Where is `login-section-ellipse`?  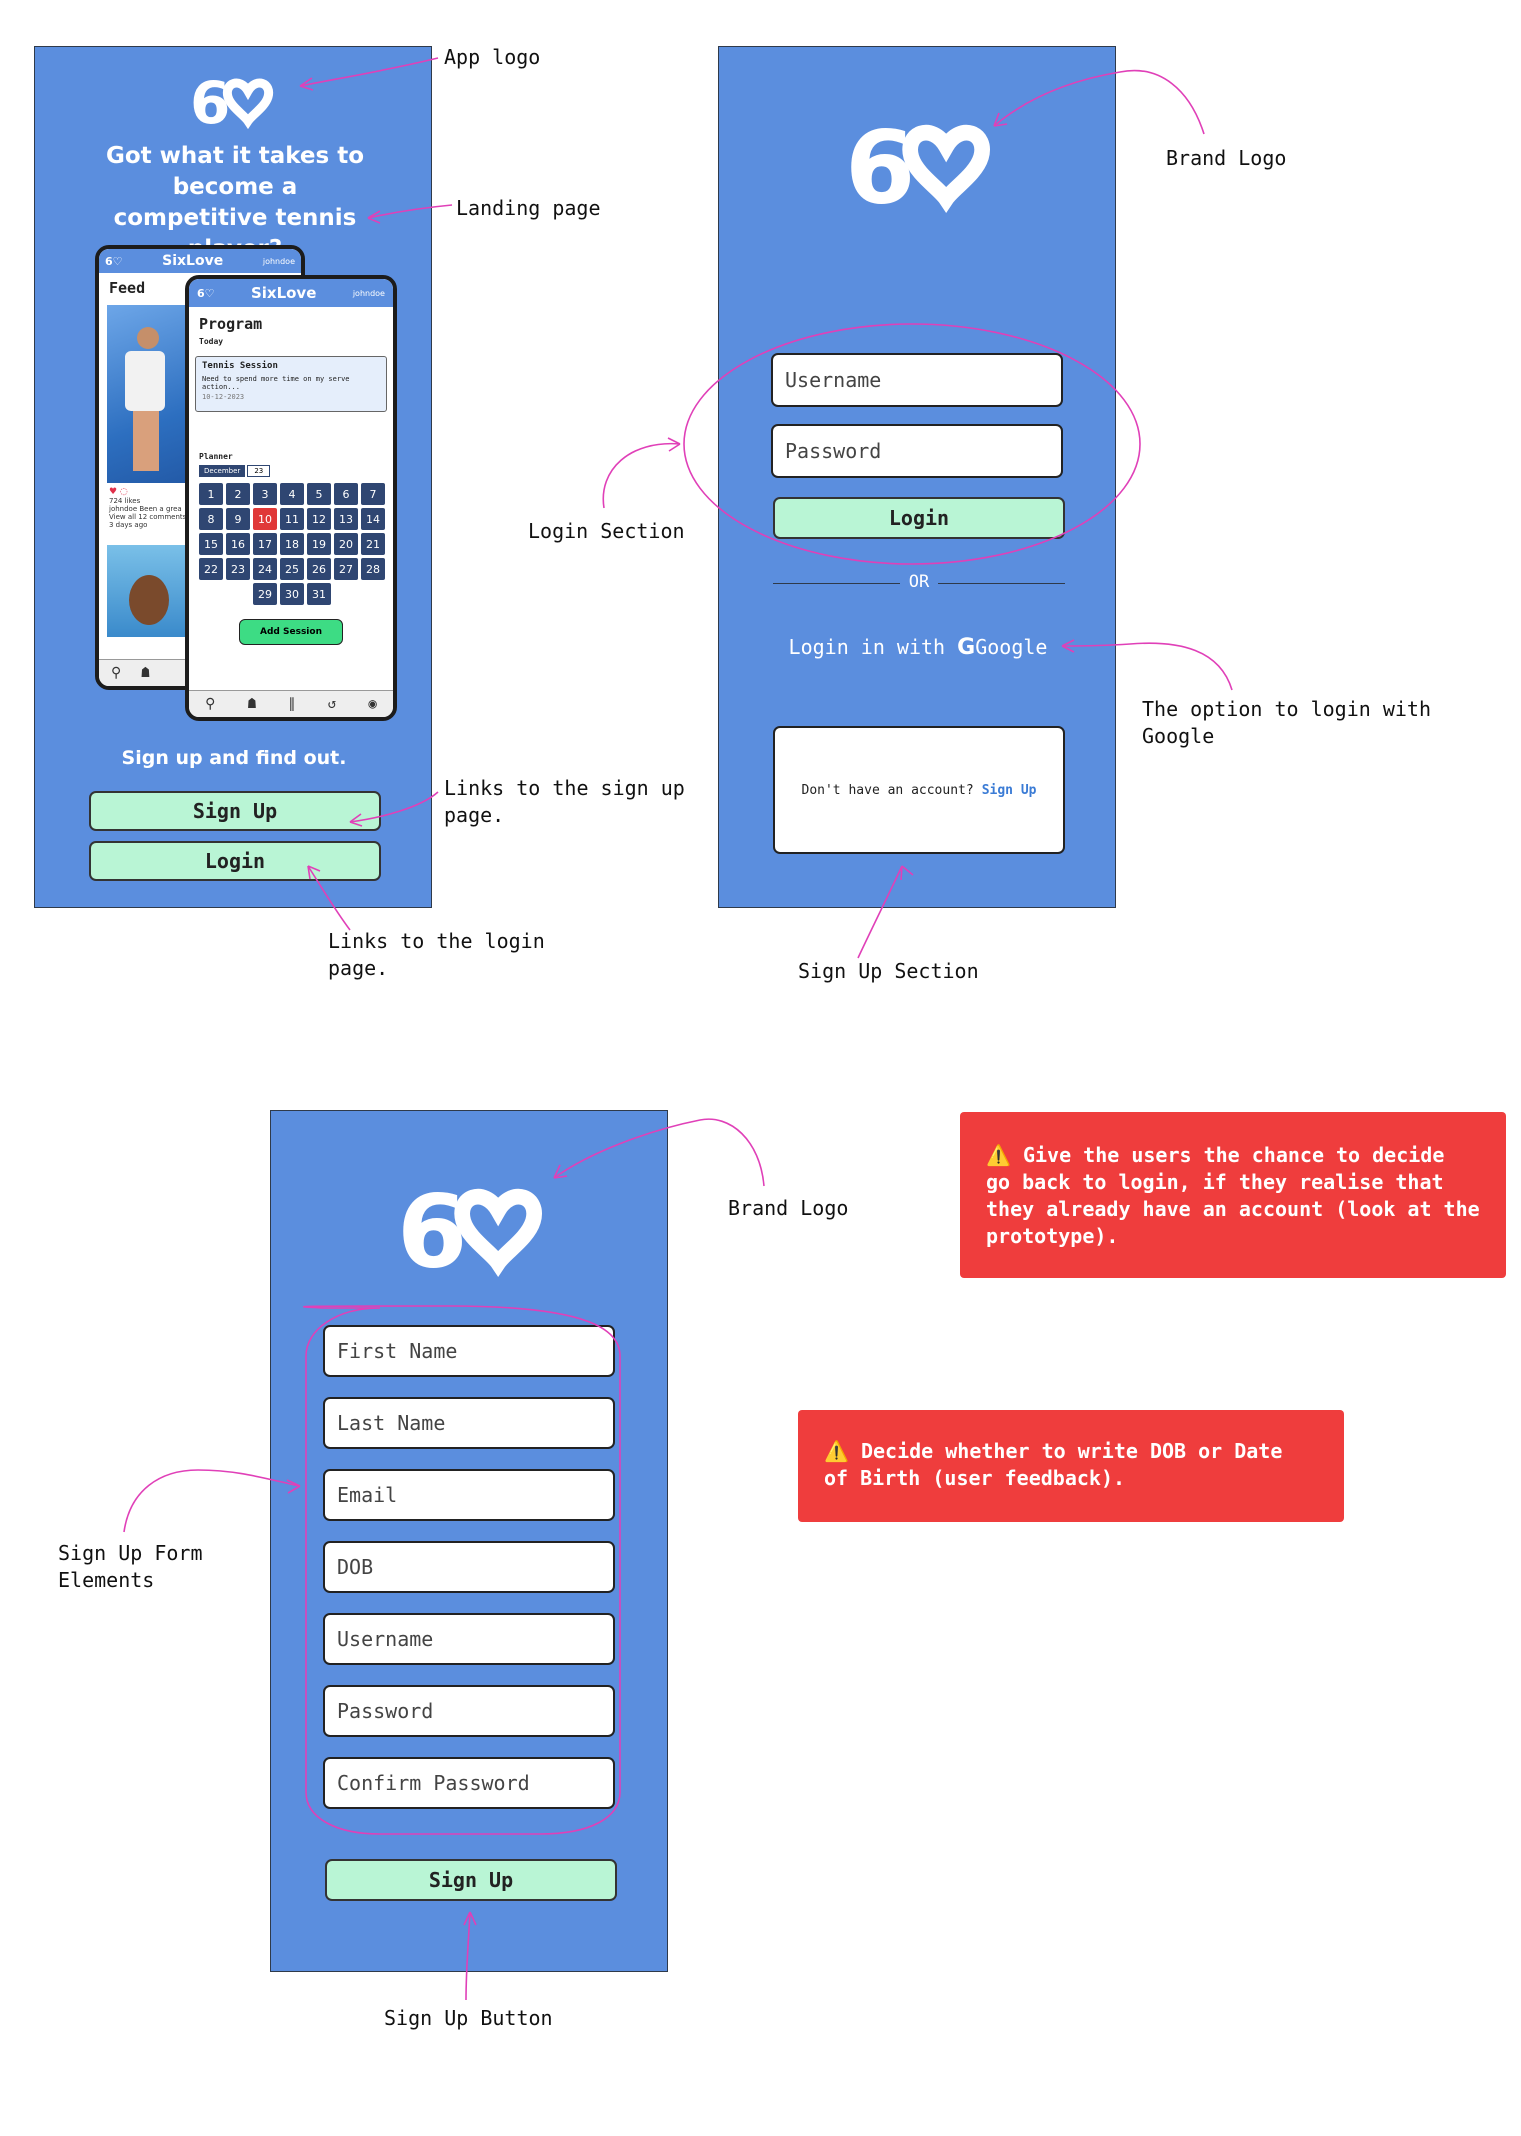 login-section-ellipse is located at coordinates (912, 444).